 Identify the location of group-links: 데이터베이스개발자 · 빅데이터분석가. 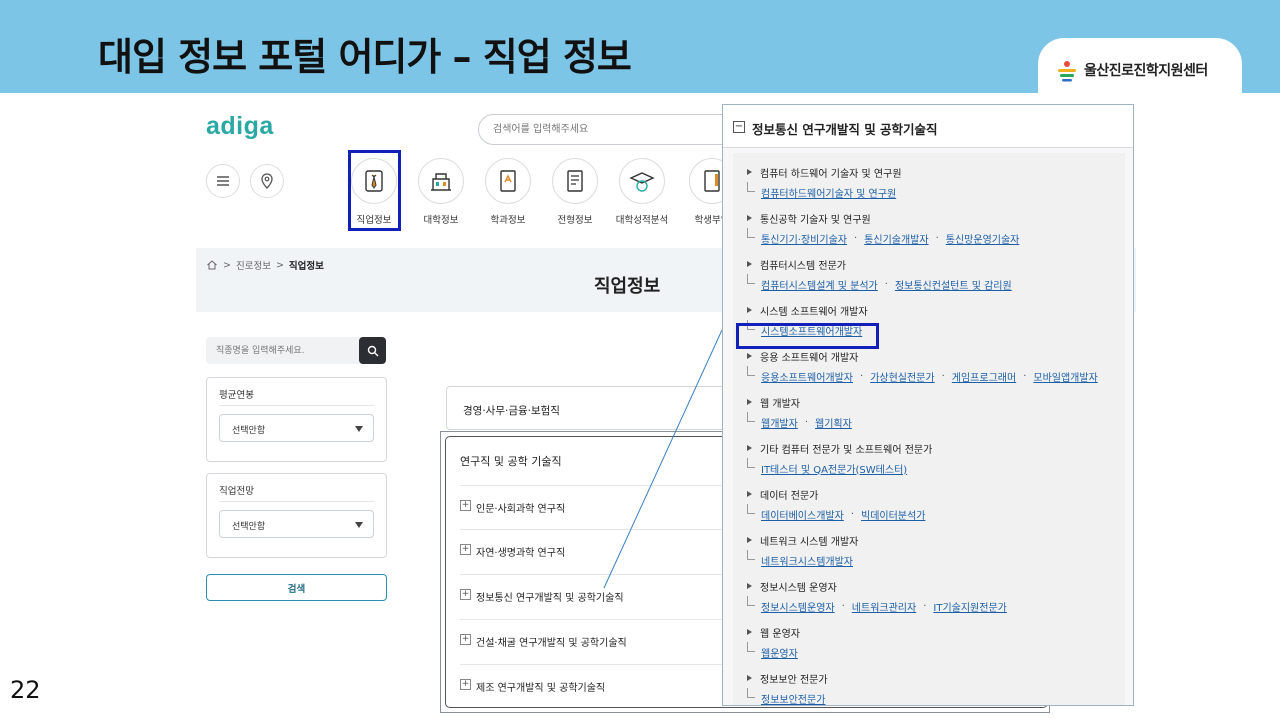
(836, 513).